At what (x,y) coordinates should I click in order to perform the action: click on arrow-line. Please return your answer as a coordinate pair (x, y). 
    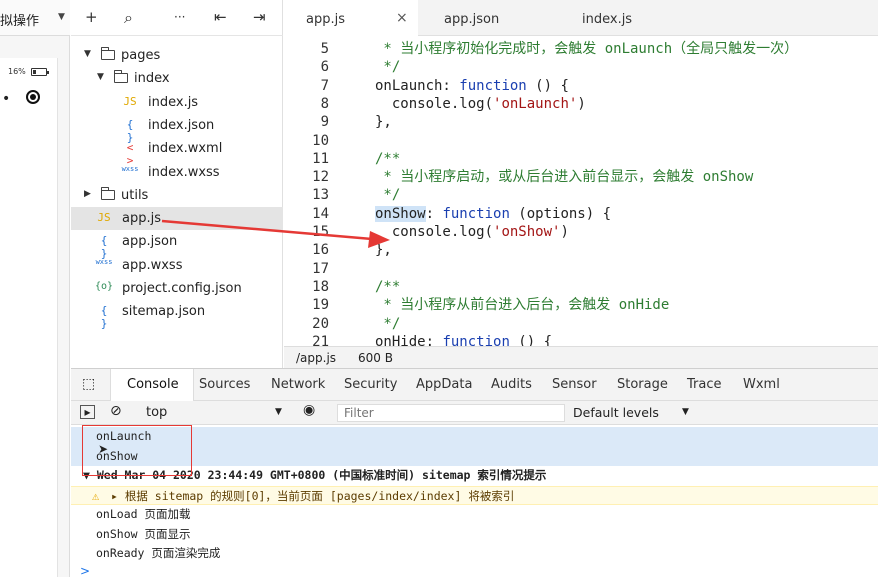
    Looking at the image, I should click on (267, 230).